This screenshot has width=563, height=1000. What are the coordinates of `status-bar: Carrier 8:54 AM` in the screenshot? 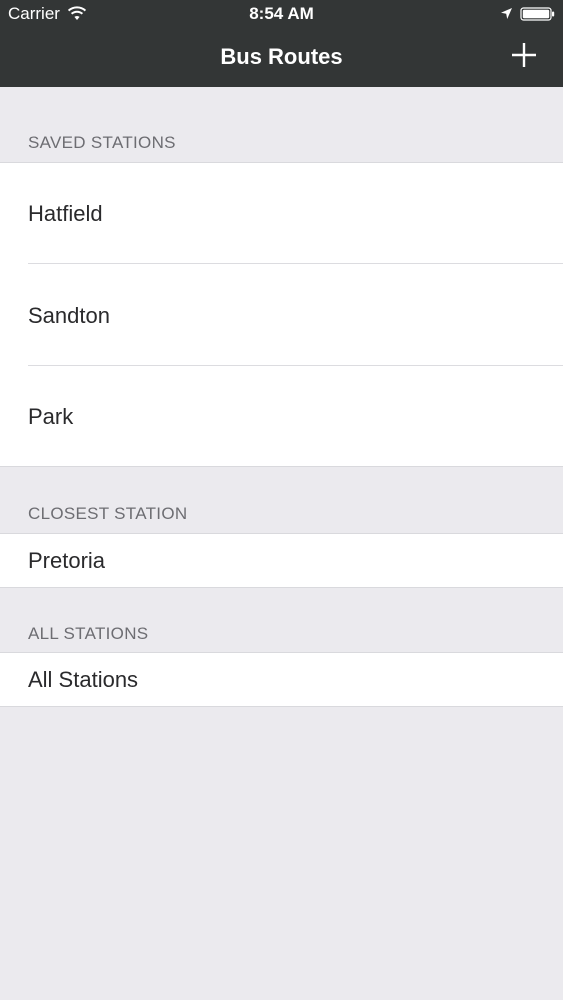 It's located at (281, 14).